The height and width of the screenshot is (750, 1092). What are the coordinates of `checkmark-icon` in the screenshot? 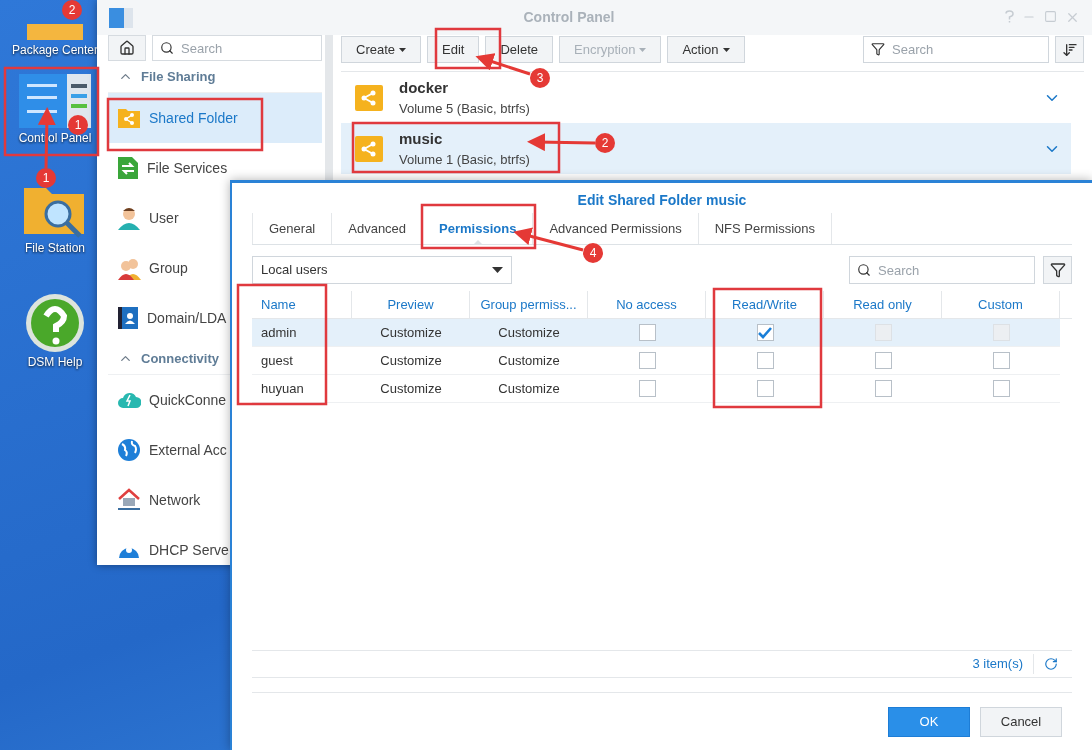 It's located at (765, 332).